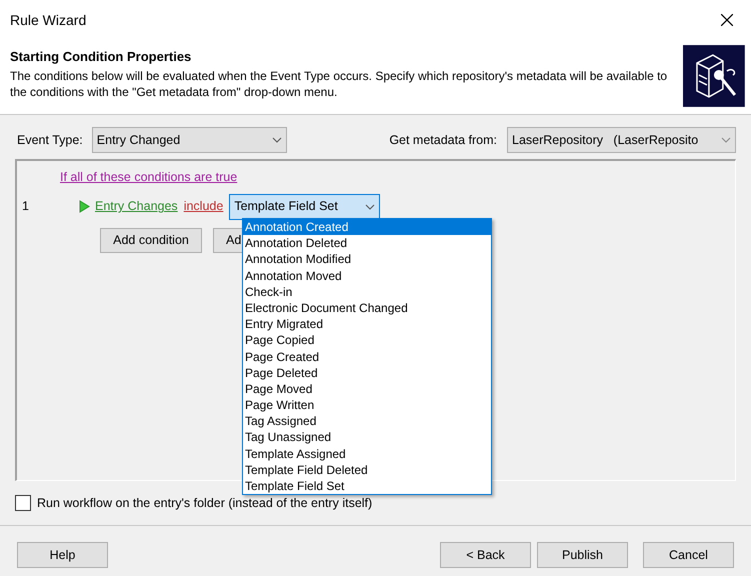 Image resolution: width=751 pixels, height=576 pixels. Describe the element at coordinates (367, 421) in the screenshot. I see `dropdown-option: Tag Assigned` at that location.